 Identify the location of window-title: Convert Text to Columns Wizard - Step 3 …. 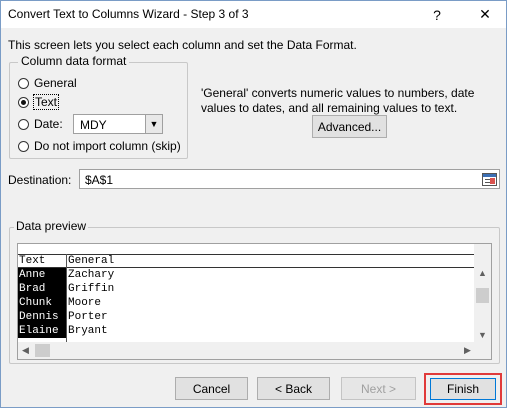
(128, 14).